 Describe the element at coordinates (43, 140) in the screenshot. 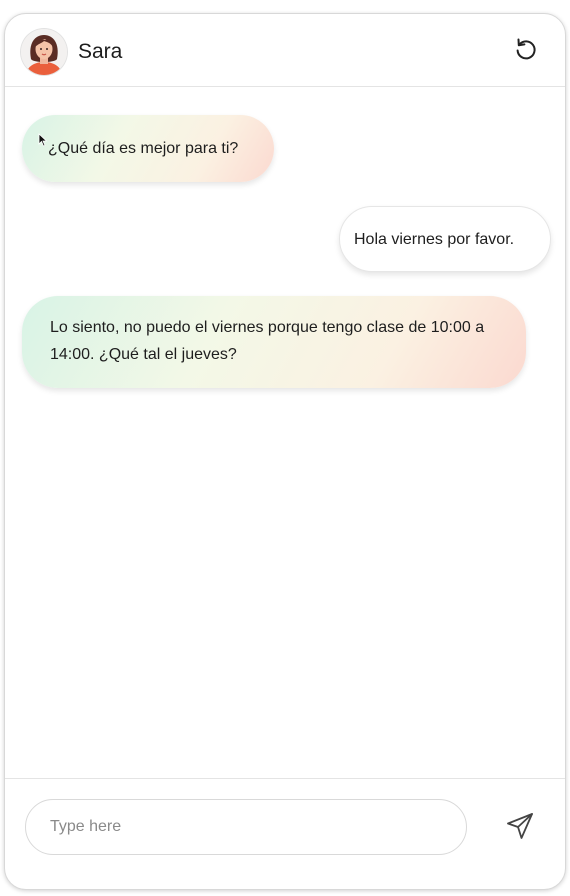

I see `mouse-cursor-icon` at that location.